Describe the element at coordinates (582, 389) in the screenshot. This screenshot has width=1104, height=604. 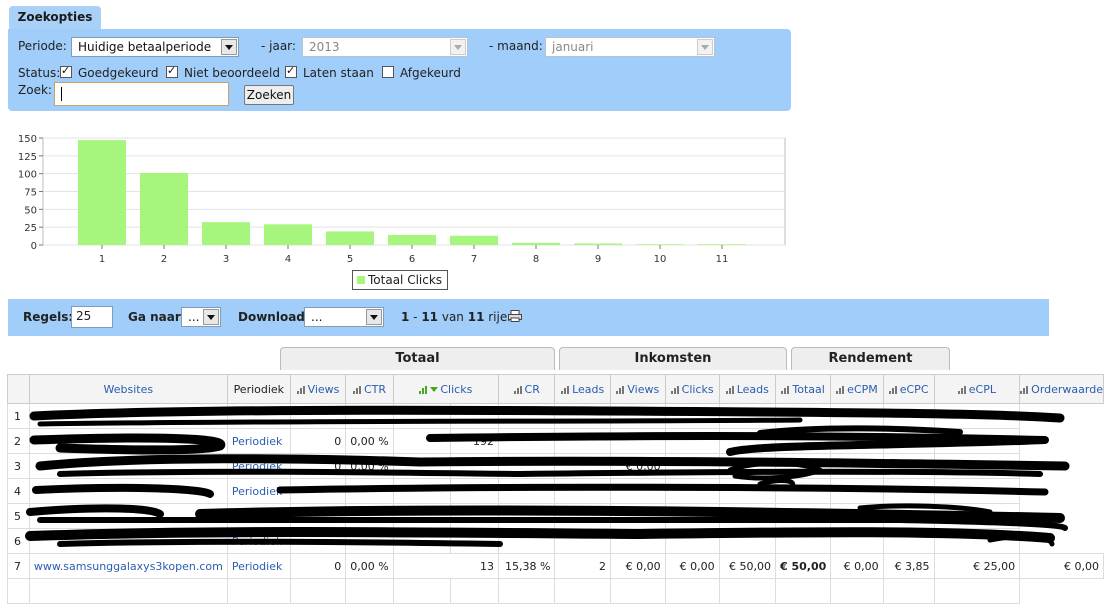
I see `col-leads: Leads` at that location.